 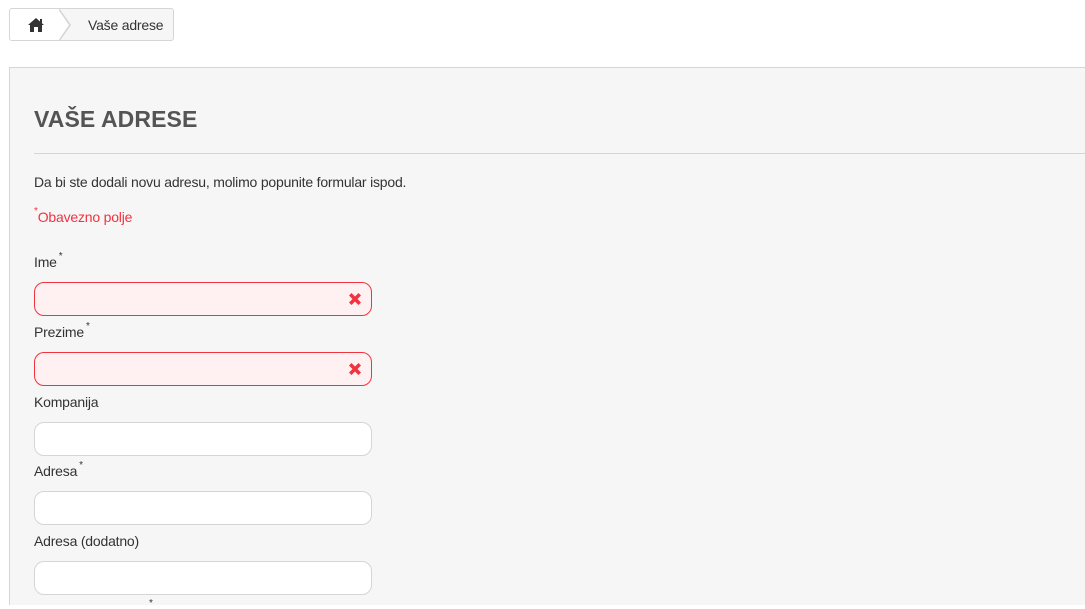 What do you see at coordinates (203, 405) in the screenshot?
I see `company-label: Kompanija` at bounding box center [203, 405].